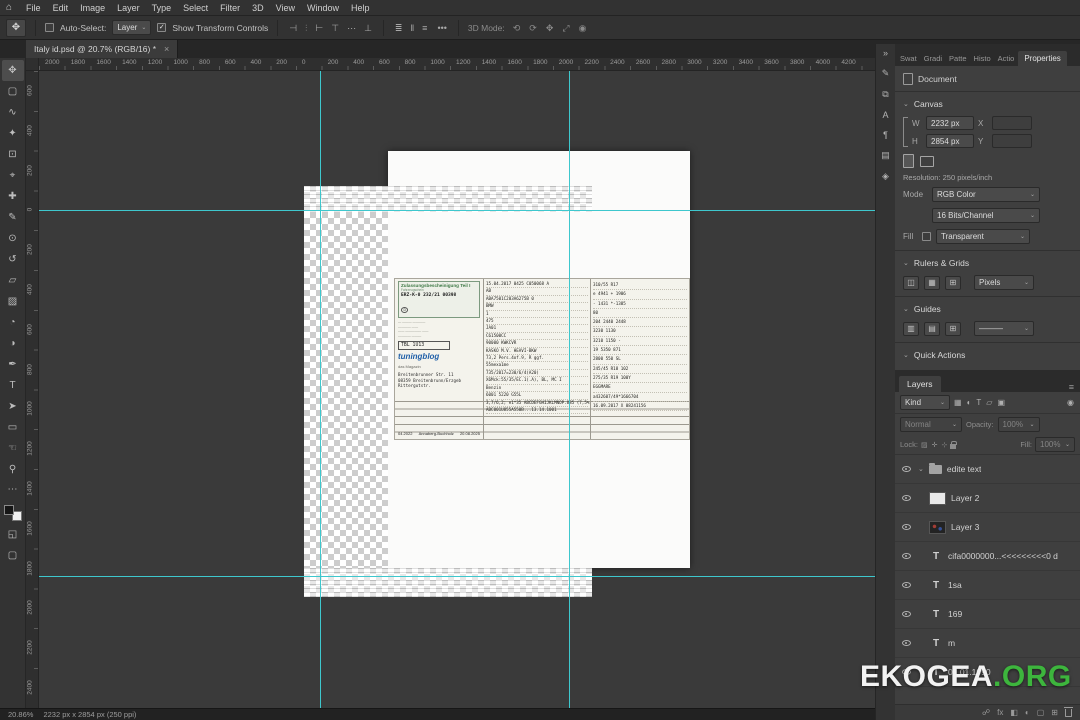 The height and width of the screenshot is (720, 1080). What do you see at coordinates (908, 161) in the screenshot?
I see `portrait-orientation-icon` at bounding box center [908, 161].